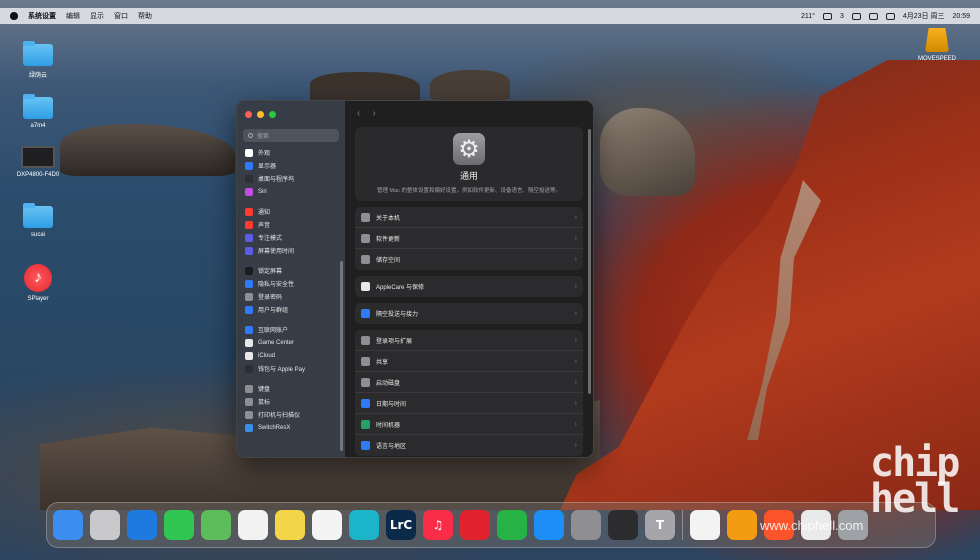  Describe the element at coordinates (842, 16) in the screenshot. I see `status-count: 3` at that location.